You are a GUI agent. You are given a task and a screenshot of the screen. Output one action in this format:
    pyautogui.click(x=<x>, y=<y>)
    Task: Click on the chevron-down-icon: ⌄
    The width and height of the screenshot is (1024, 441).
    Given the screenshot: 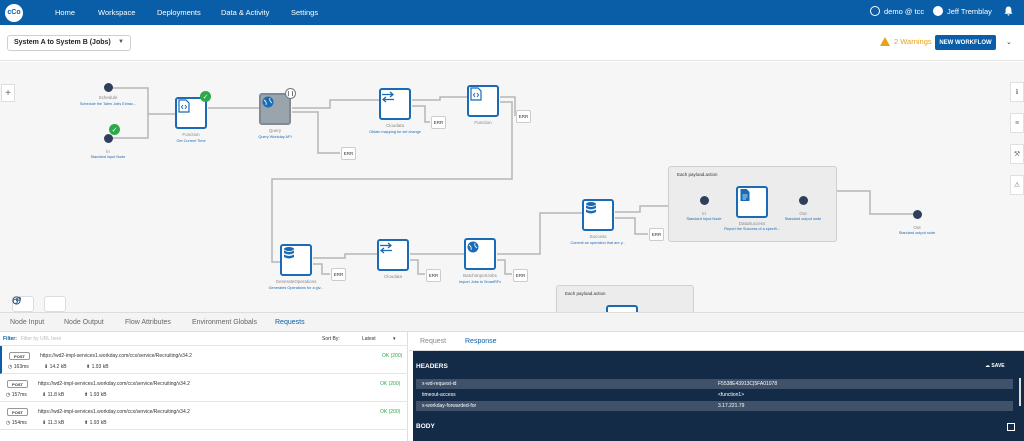 What is the action you would take?
    pyautogui.click(x=1009, y=42)
    